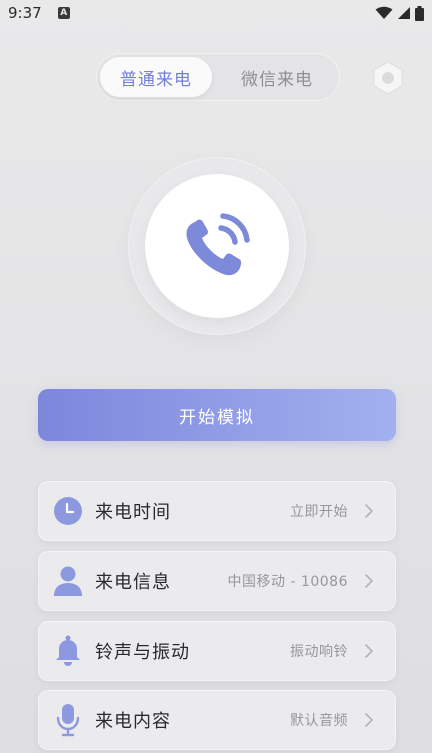 Image resolution: width=432 pixels, height=753 pixels. What do you see at coordinates (68, 720) in the screenshot?
I see `microphone-icon` at bounding box center [68, 720].